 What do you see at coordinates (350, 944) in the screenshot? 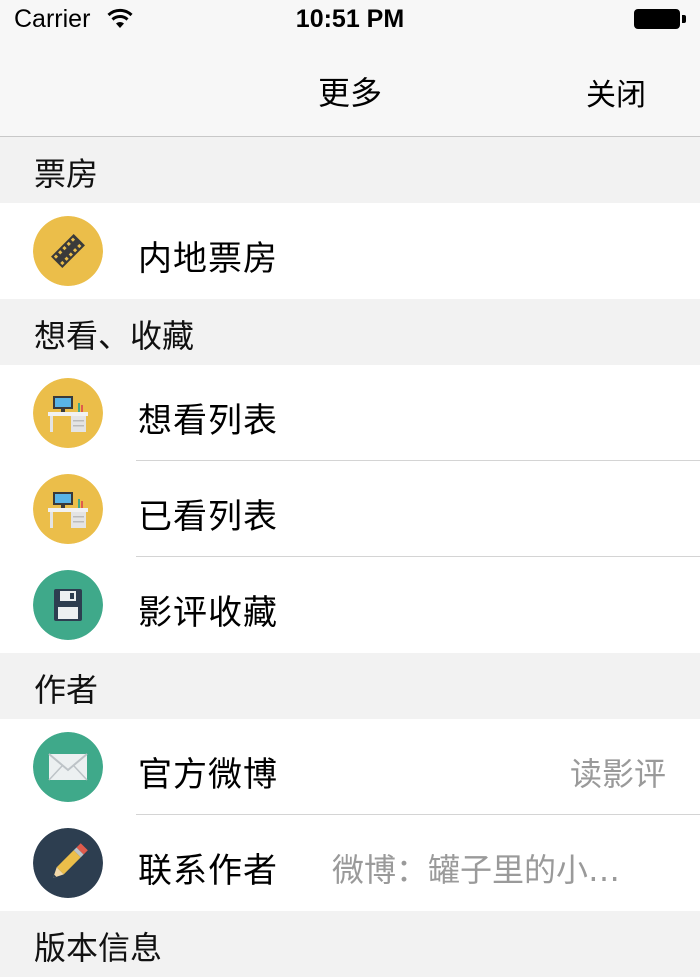
I see `section-header-version-info: 版本信息` at bounding box center [350, 944].